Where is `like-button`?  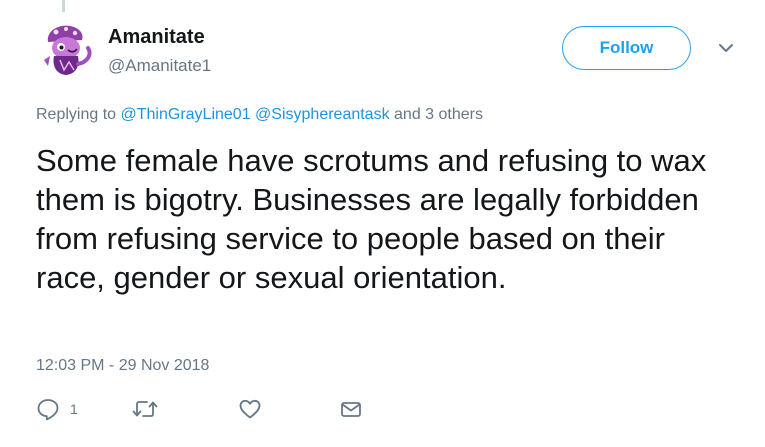 like-button is located at coordinates (250, 409).